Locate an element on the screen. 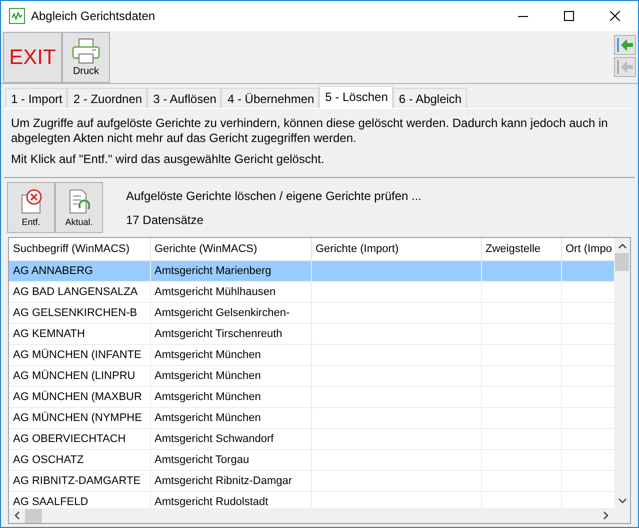 Image resolution: width=639 pixels, height=528 pixels. print-button: Druck is located at coordinates (86, 57).